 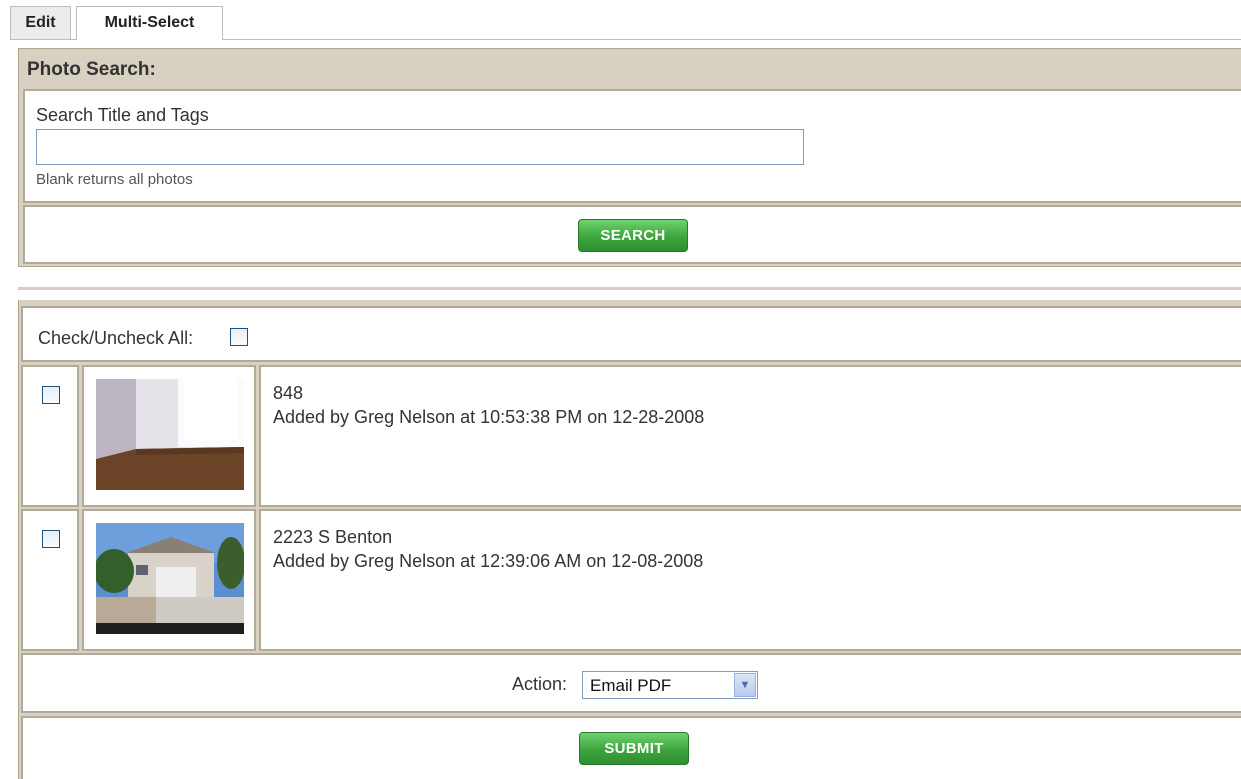 I want to click on action-select-value: Email PDF, so click(x=631, y=685).